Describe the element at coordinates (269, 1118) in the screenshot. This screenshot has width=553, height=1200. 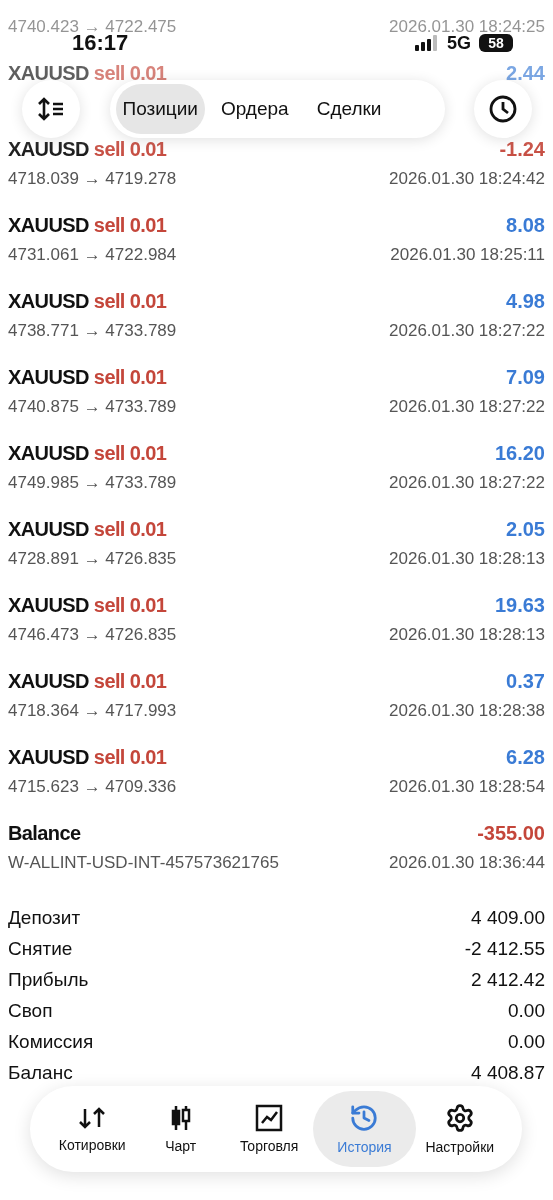
I see `line-chart-icon` at that location.